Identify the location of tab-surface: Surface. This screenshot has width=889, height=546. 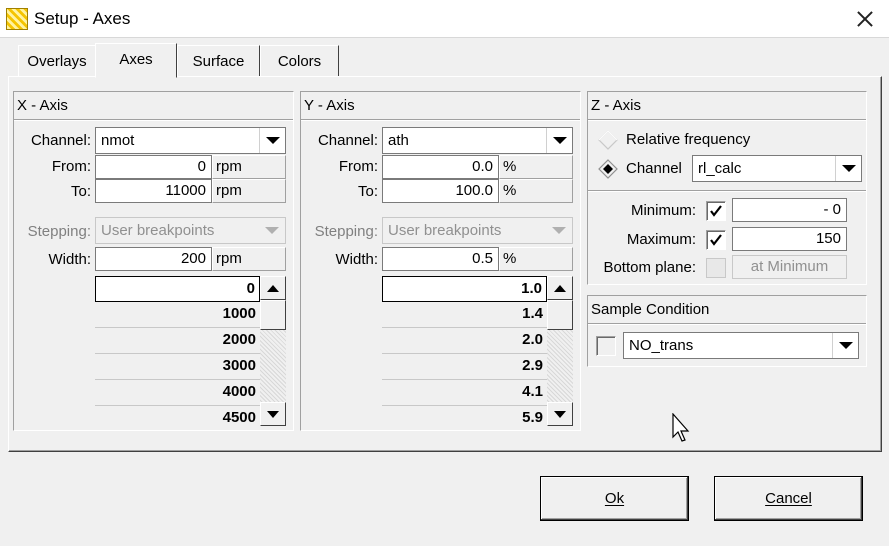
(218, 61).